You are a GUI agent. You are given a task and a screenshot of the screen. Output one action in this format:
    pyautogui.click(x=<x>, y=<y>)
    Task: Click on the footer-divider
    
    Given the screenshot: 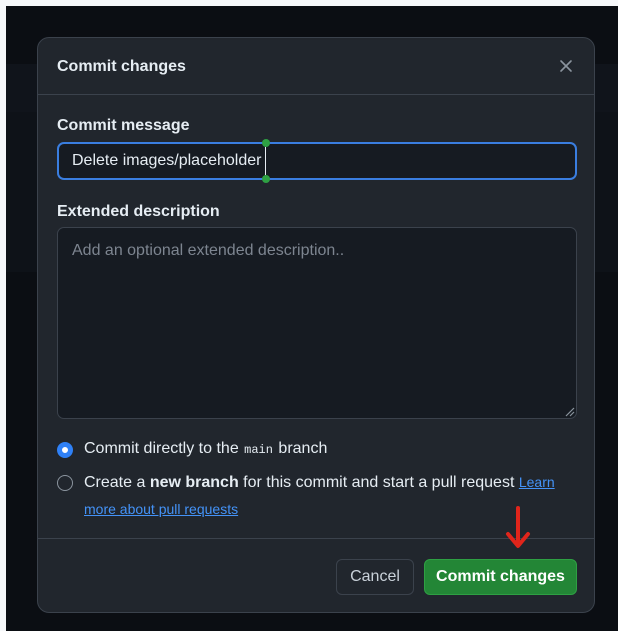 What is the action you would take?
    pyautogui.click(x=316, y=538)
    